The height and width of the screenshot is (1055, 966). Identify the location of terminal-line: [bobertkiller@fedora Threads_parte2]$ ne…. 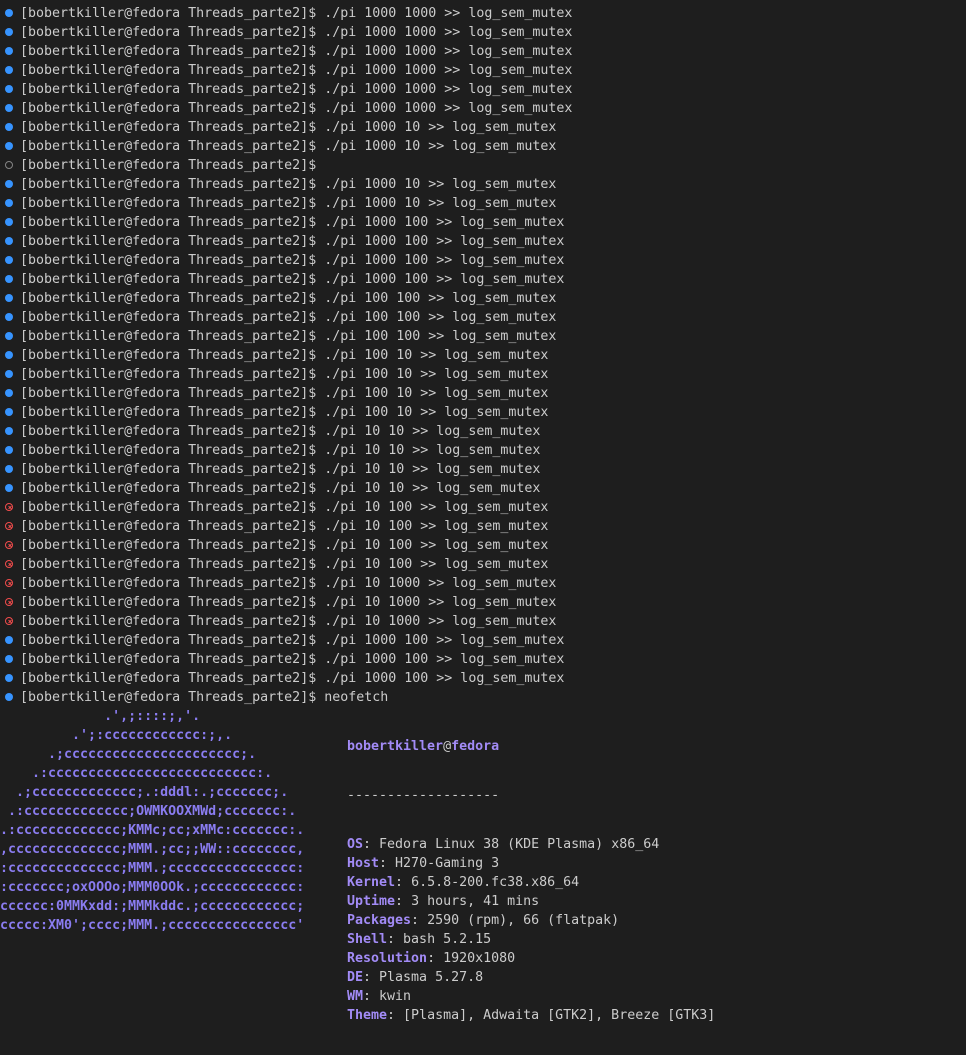
(483, 697).